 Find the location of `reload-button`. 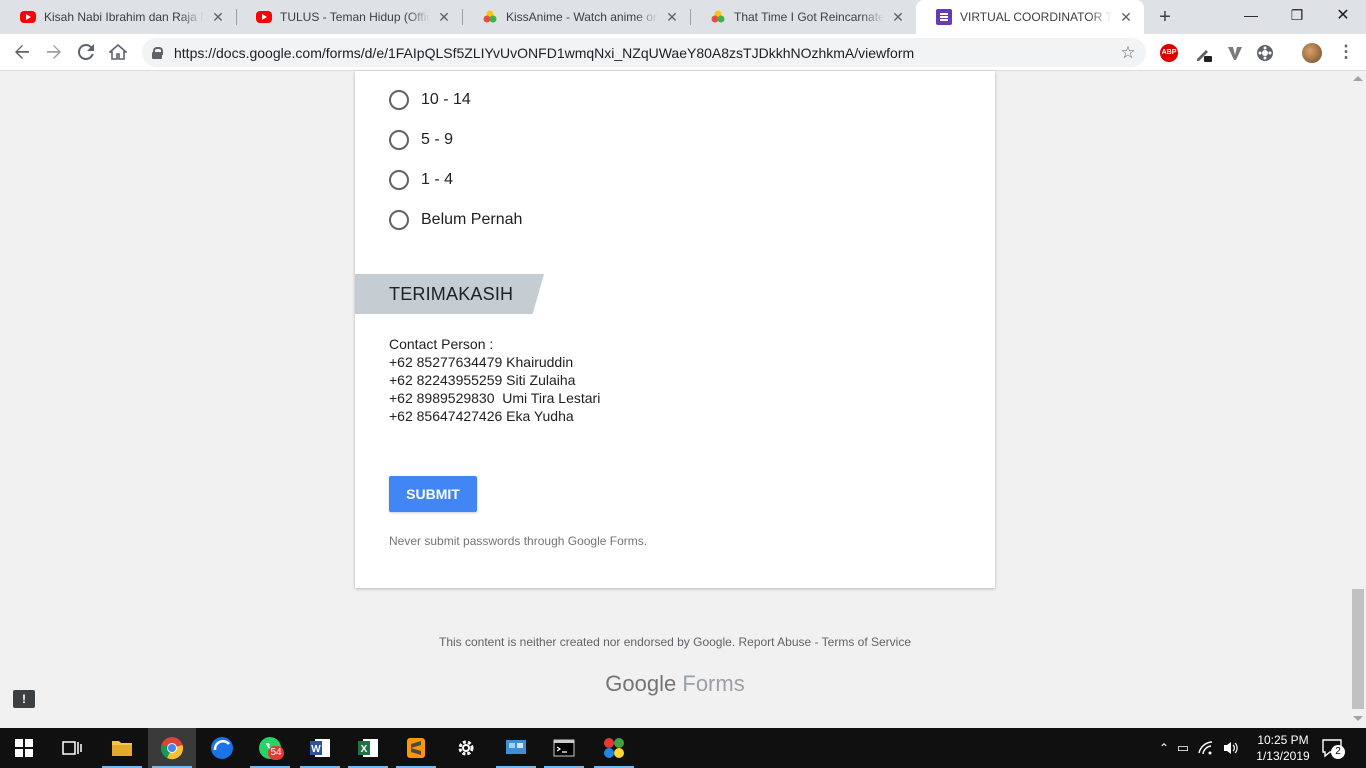

reload-button is located at coordinates (86, 52).